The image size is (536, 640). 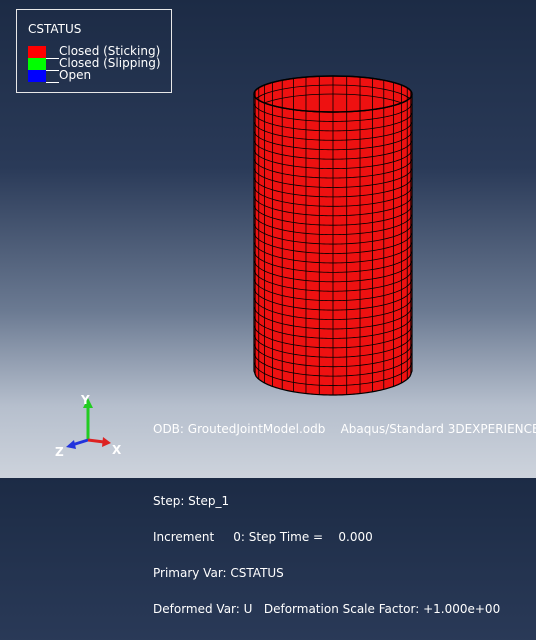 What do you see at coordinates (37, 76) in the screenshot?
I see `legend-swatch-blue` at bounding box center [37, 76].